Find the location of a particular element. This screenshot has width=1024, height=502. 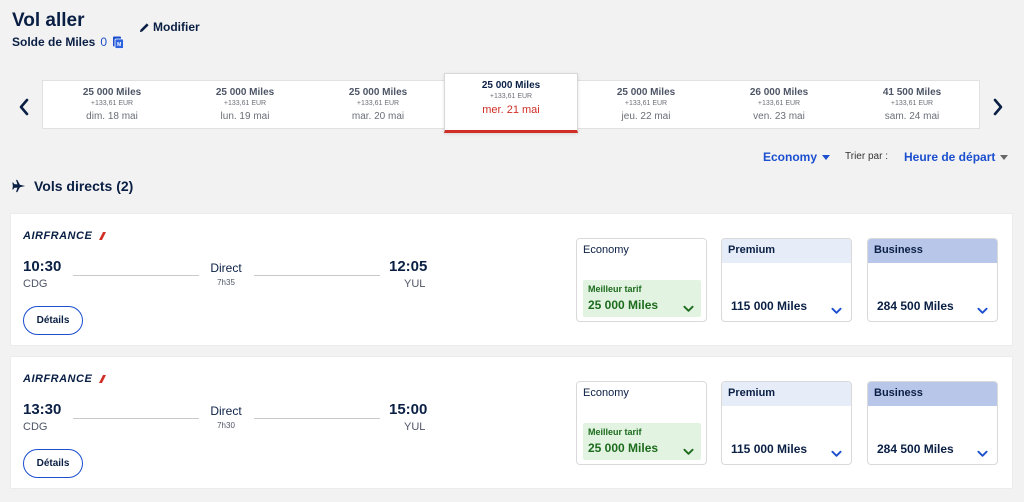

date-option-date: mar. 20 mai is located at coordinates (378, 116).